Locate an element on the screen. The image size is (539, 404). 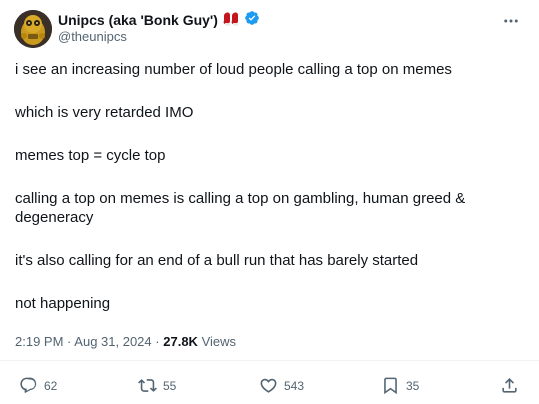
repost-icon is located at coordinates (147, 385).